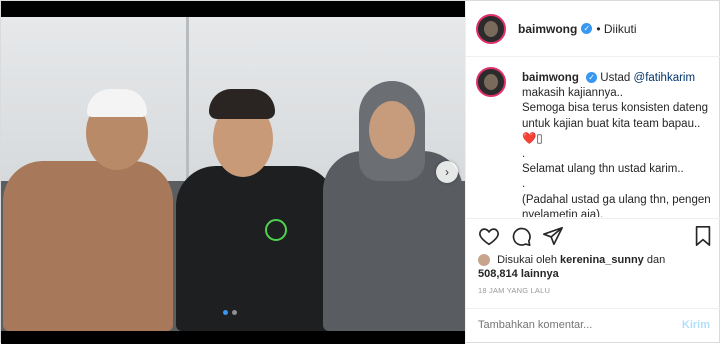 The width and height of the screenshot is (720, 344). Describe the element at coordinates (596, 237) in the screenshot. I see `action-bar` at that location.